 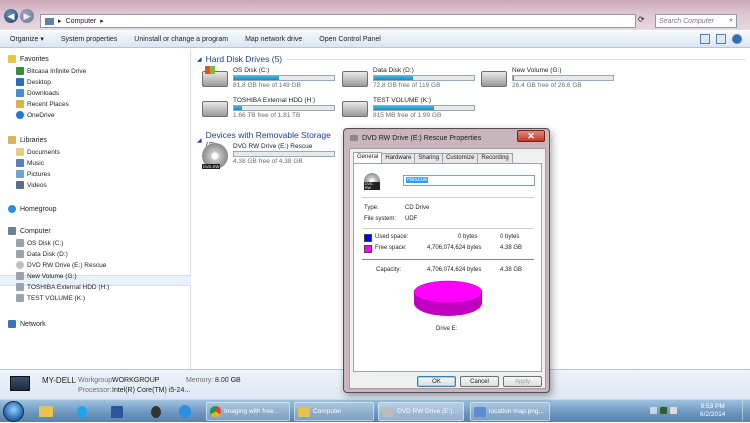 I want to click on sidebar-item-documents: Documents, so click(x=38, y=152).